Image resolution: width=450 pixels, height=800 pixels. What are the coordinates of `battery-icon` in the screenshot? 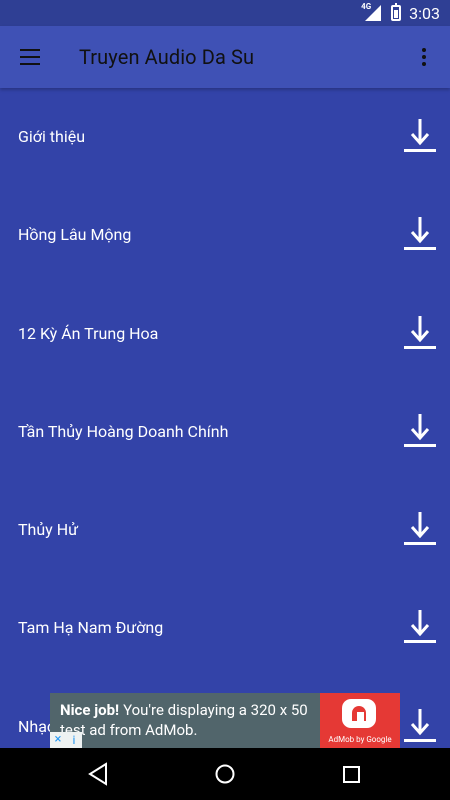 It's located at (396, 12).